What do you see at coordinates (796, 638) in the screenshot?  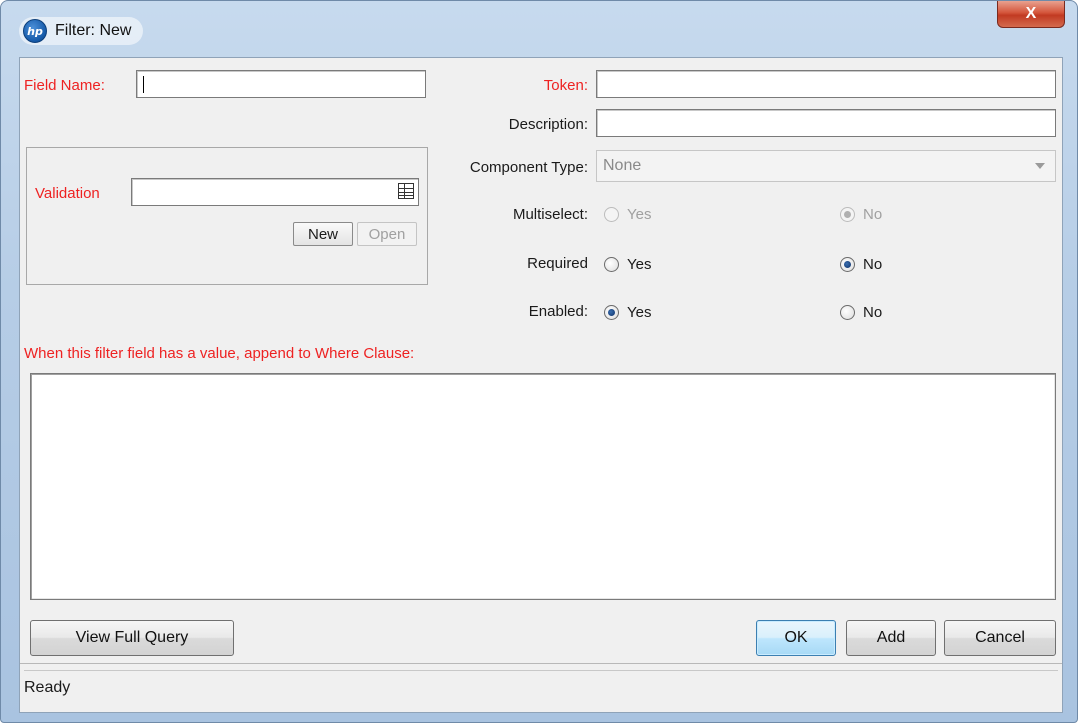 I see `ok-button: OK` at bounding box center [796, 638].